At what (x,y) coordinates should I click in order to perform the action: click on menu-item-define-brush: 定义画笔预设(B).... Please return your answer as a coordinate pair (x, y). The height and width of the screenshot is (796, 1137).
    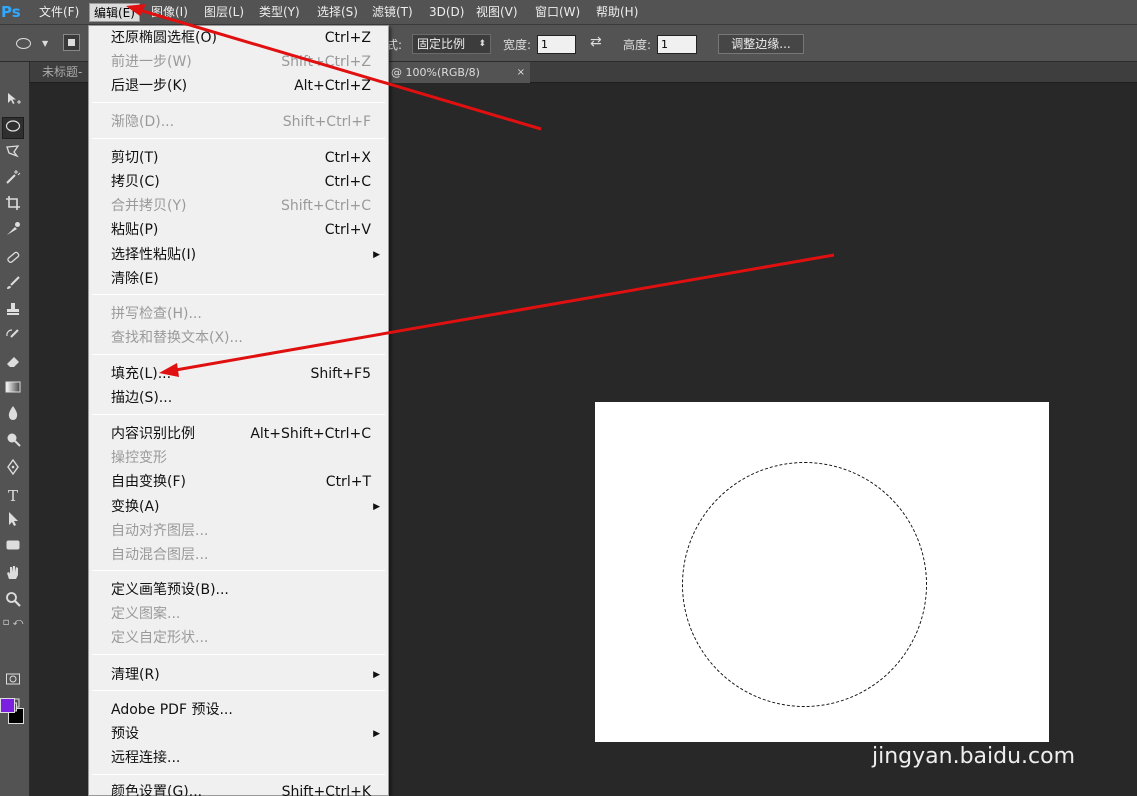
    Looking at the image, I should click on (238, 590).